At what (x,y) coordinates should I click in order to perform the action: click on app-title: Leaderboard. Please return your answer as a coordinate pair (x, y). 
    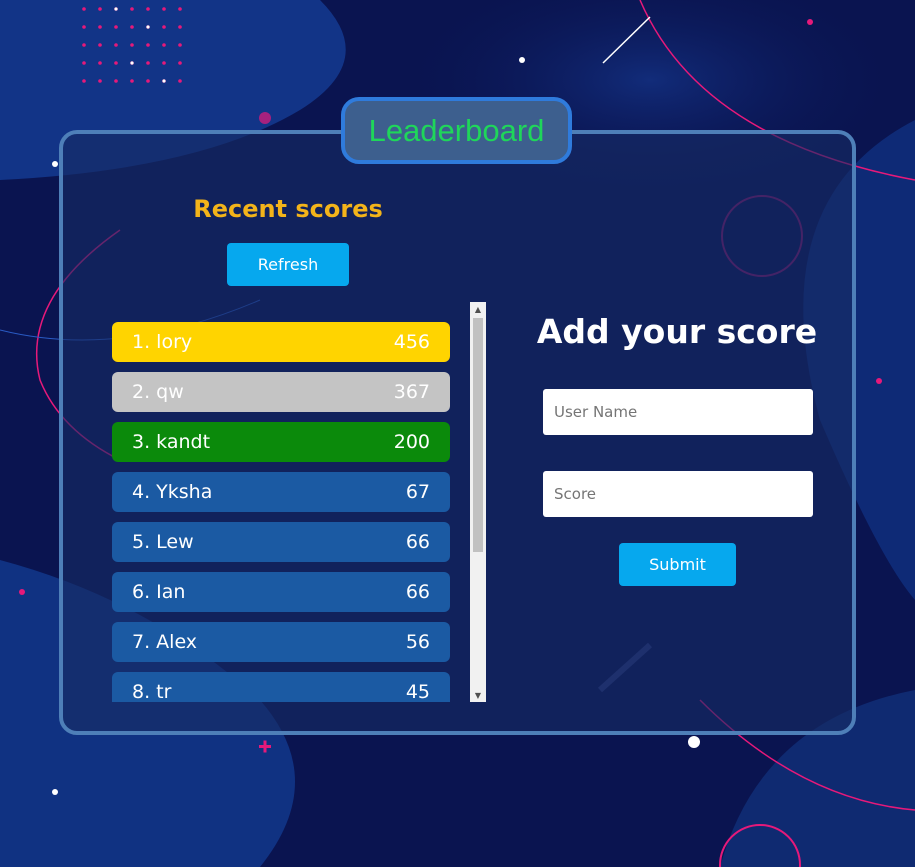
    Looking at the image, I should click on (456, 130).